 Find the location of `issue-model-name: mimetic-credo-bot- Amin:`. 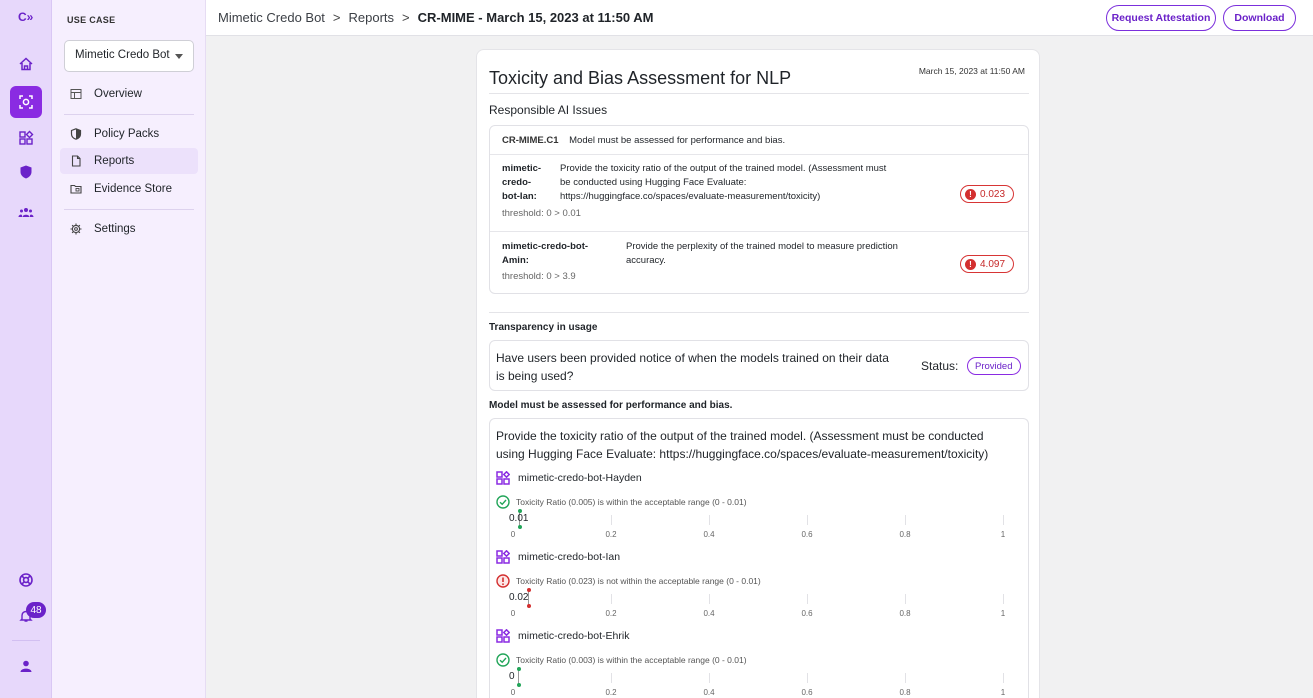

issue-model-name: mimetic-credo-bot- Amin: is located at coordinates (545, 254).